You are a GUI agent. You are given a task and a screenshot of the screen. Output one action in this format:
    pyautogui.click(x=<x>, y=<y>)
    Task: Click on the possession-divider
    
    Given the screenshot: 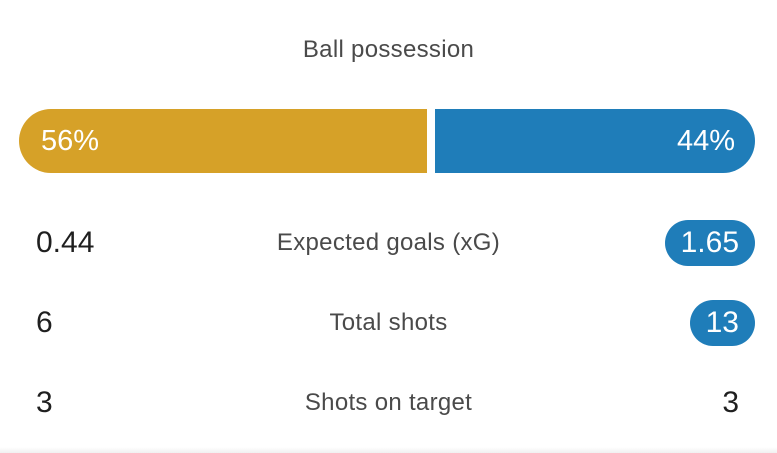 What is the action you would take?
    pyautogui.click(x=431, y=141)
    